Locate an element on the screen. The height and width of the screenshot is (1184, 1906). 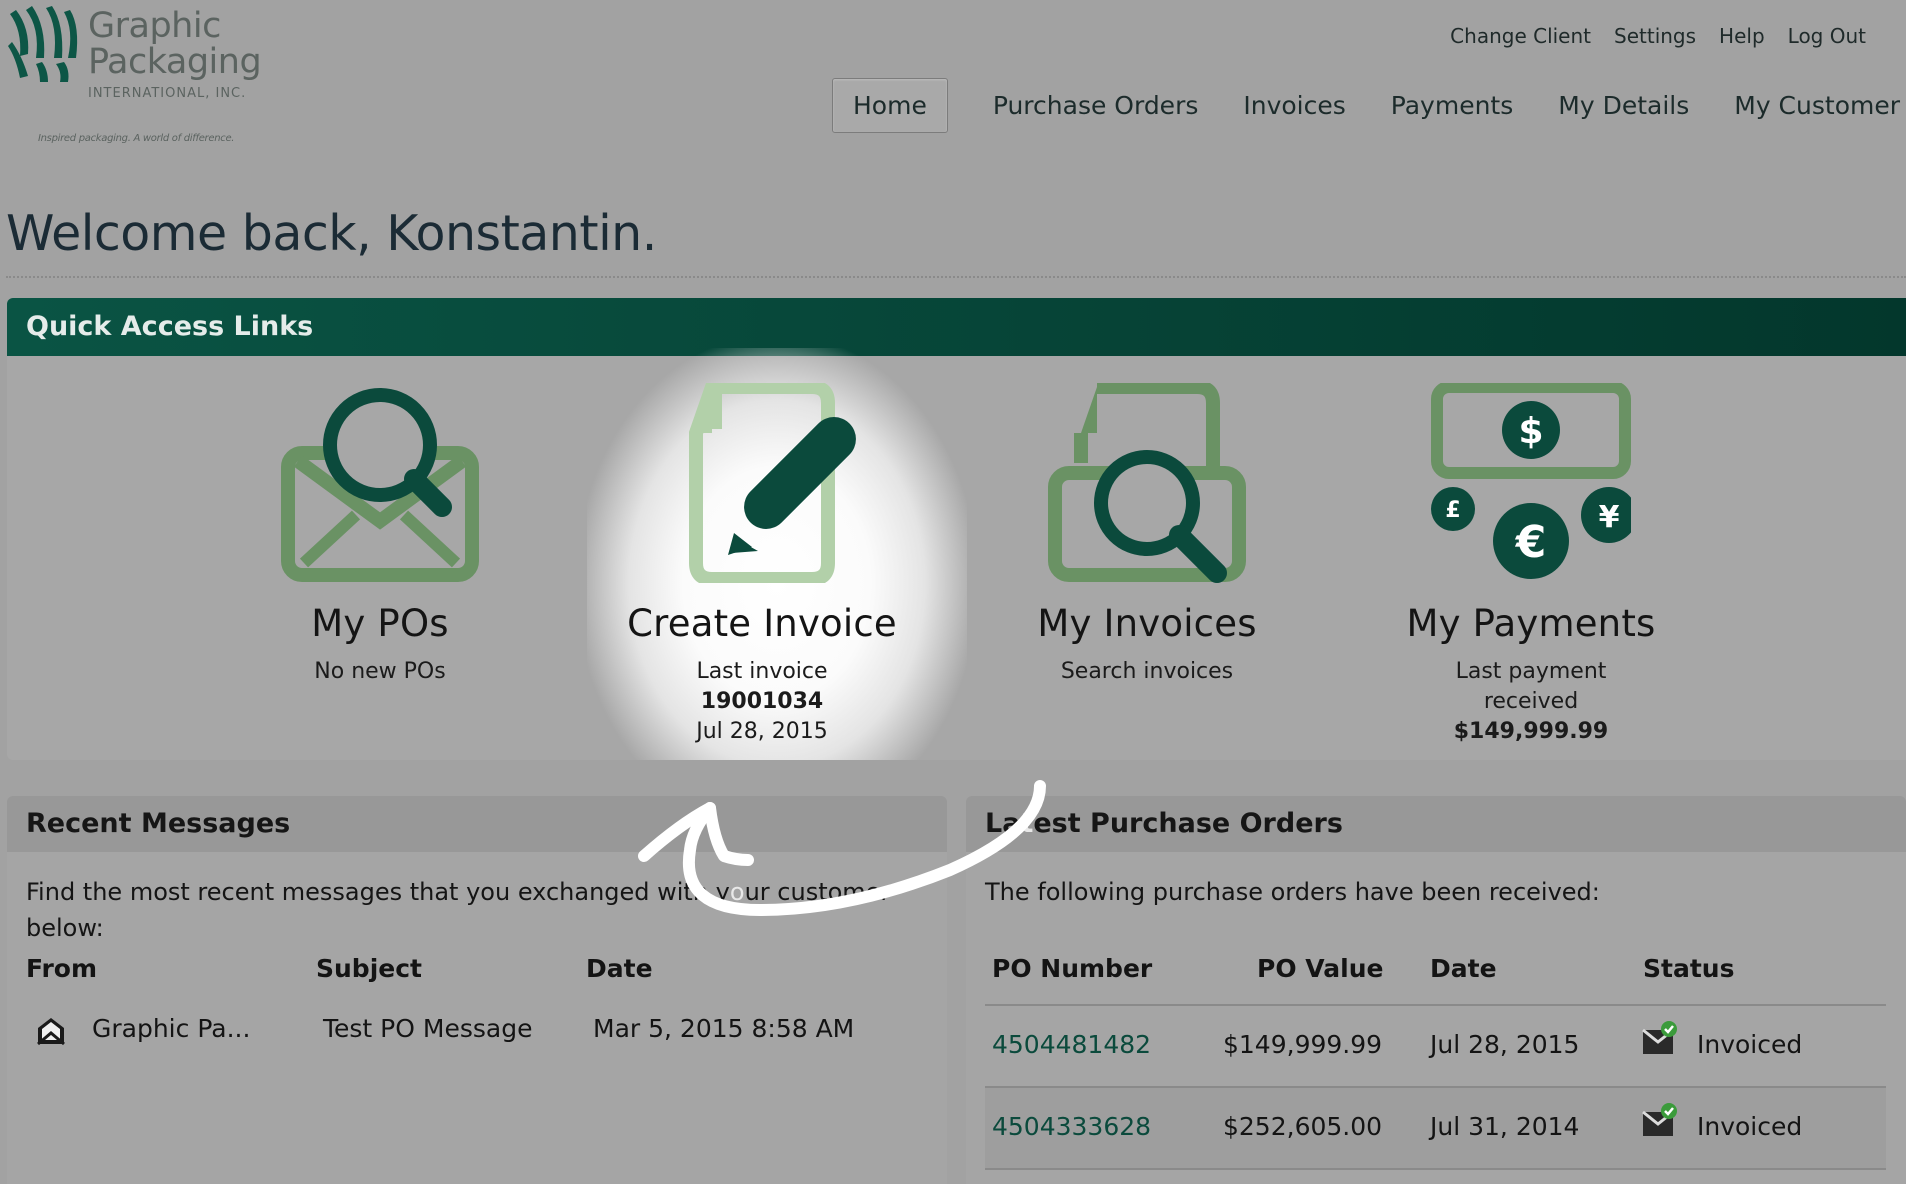
po-table-header: PO Number PO Value Date Status is located at coordinates (1435, 971).